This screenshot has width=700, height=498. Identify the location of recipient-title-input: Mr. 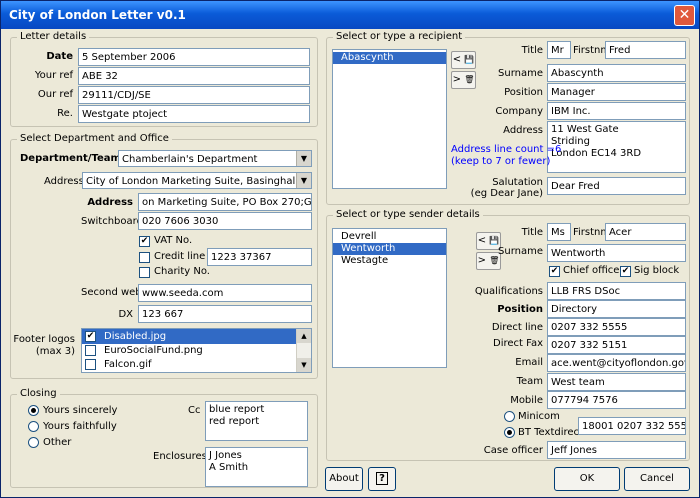
(559, 50).